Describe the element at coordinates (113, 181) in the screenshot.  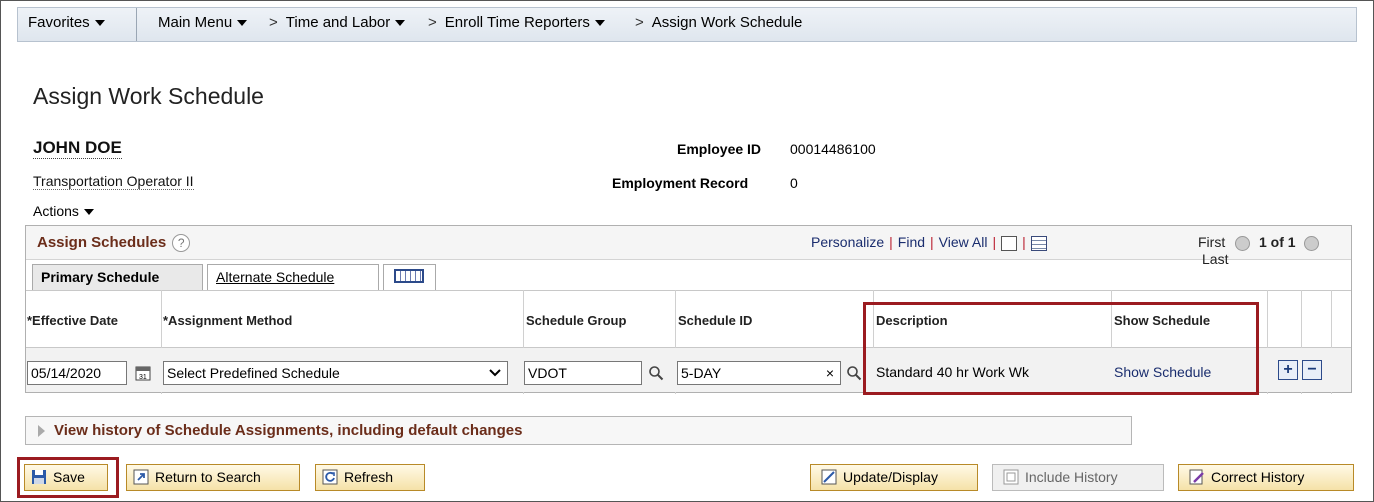
I see `employee-job-title: Transportation Operator II` at that location.